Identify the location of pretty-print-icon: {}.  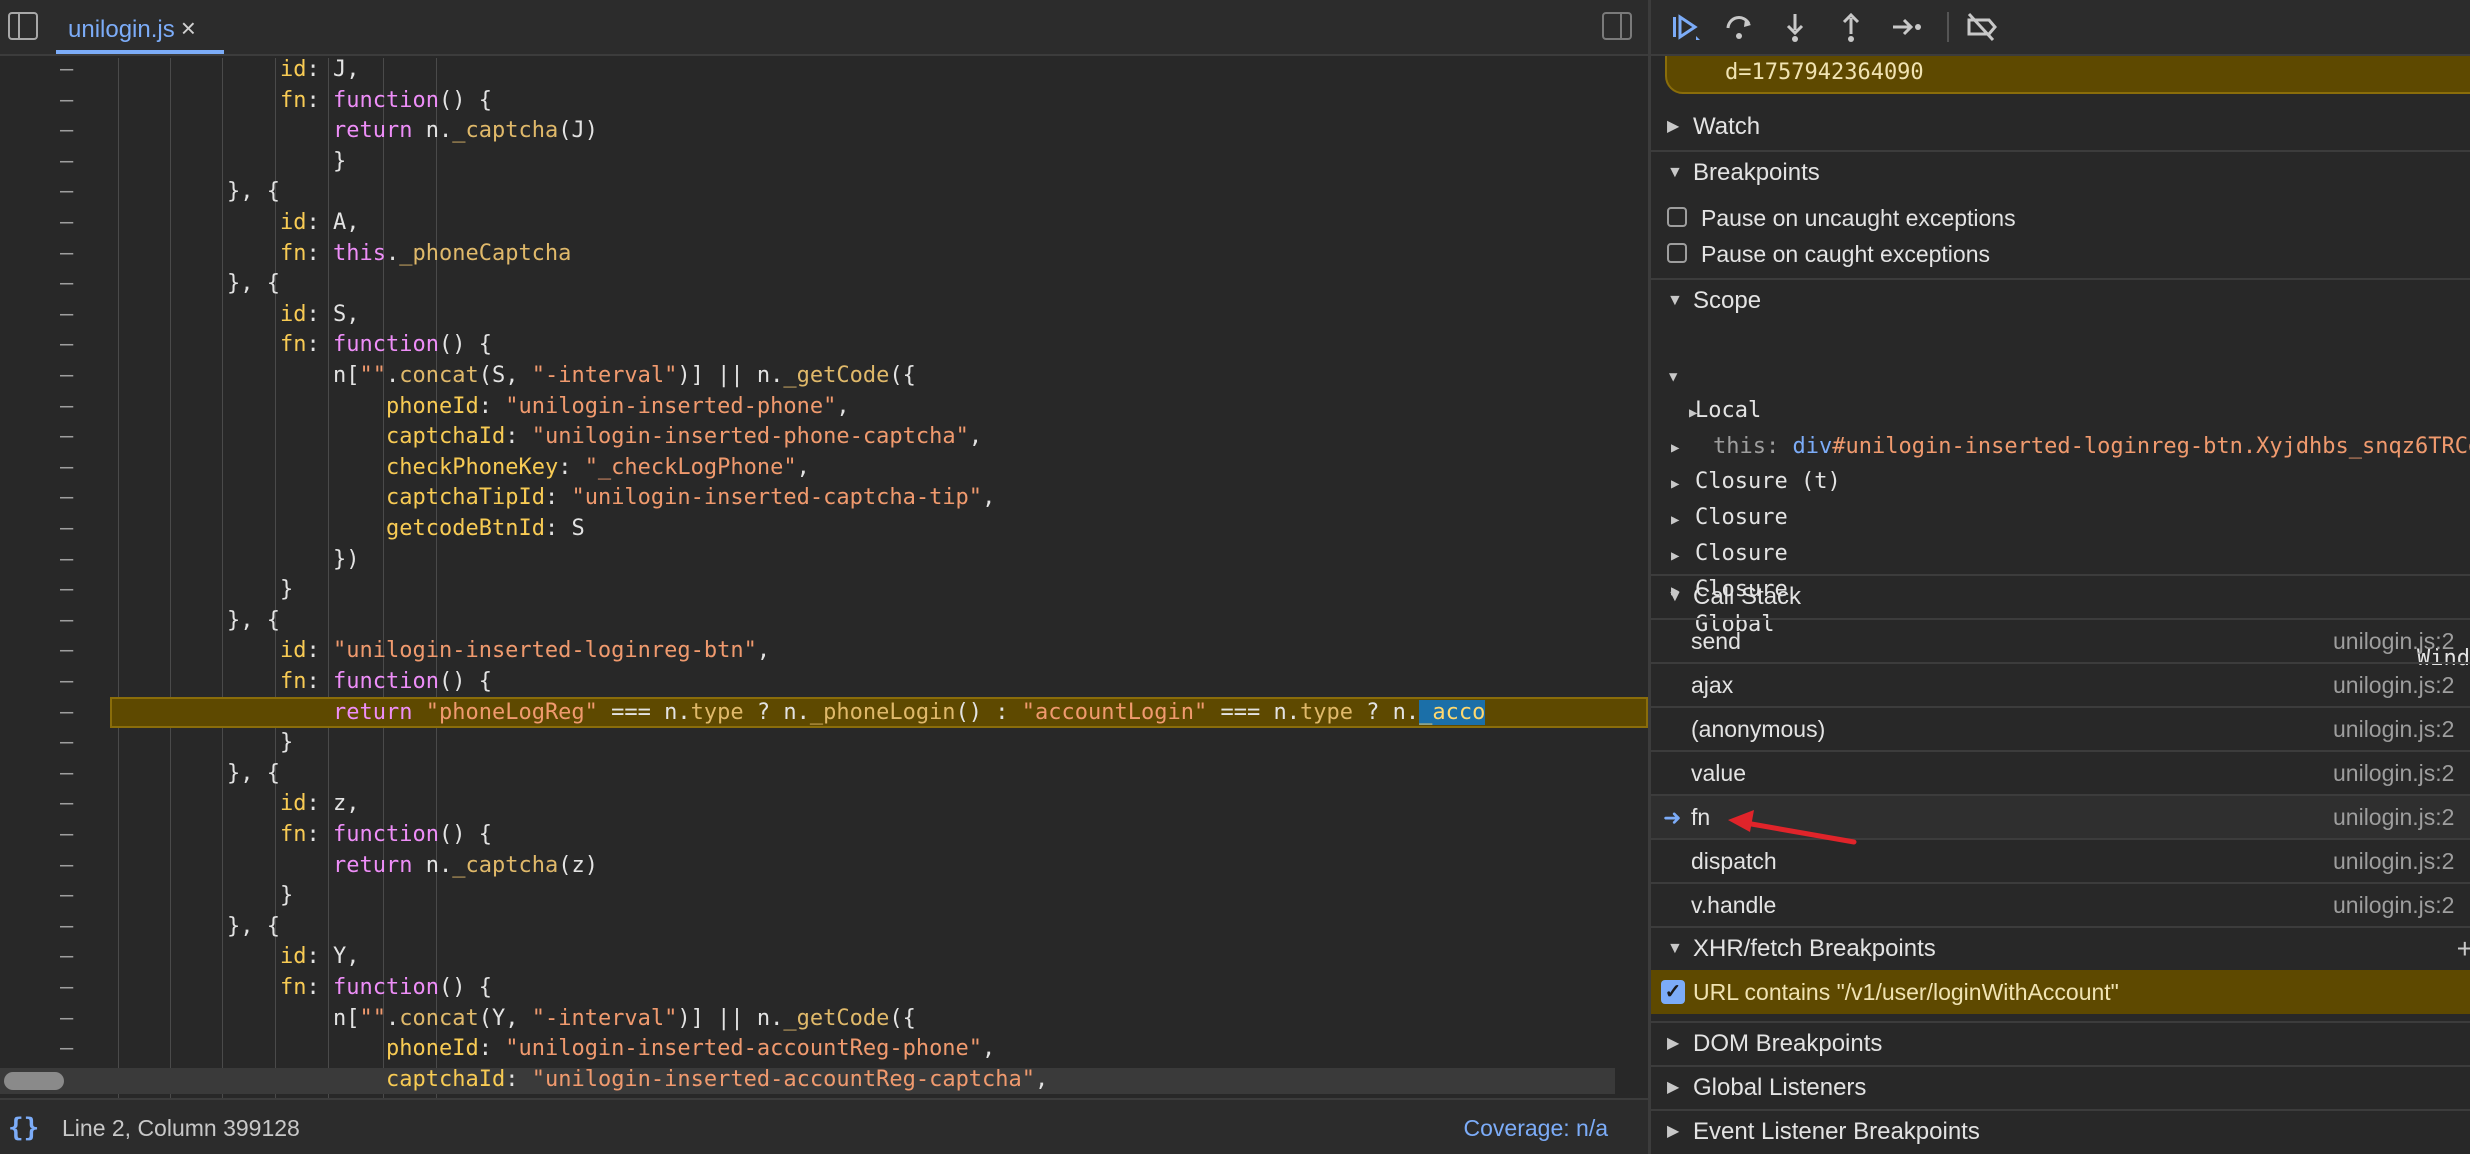
(23, 1127).